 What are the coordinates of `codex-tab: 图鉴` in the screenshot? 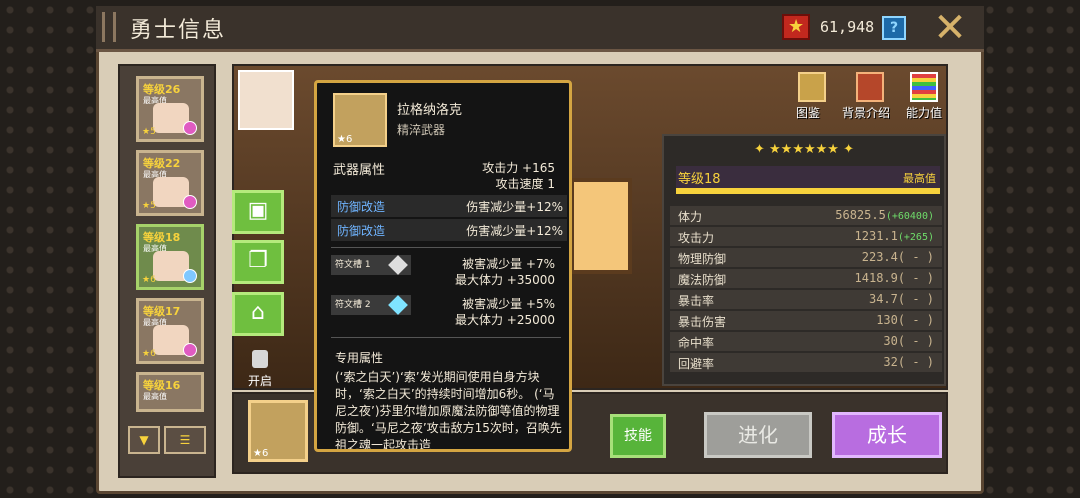 It's located at (808, 112).